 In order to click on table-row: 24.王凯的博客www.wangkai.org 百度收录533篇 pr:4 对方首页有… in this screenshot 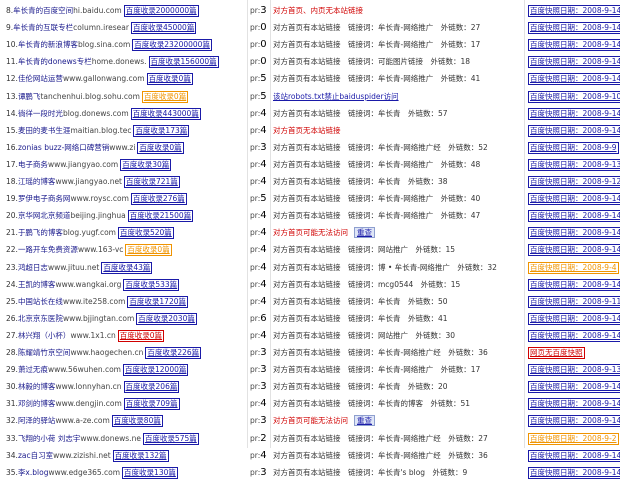, I will do `click(311, 284)`.